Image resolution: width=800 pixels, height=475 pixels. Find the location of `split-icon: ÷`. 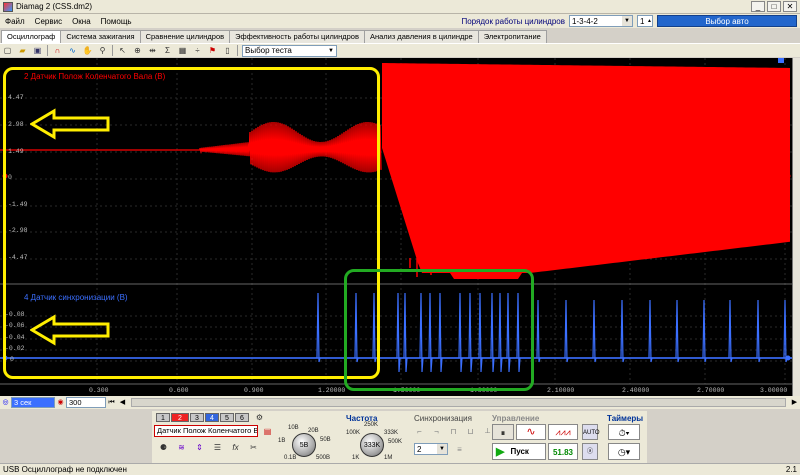

split-icon: ÷ is located at coordinates (197, 51).